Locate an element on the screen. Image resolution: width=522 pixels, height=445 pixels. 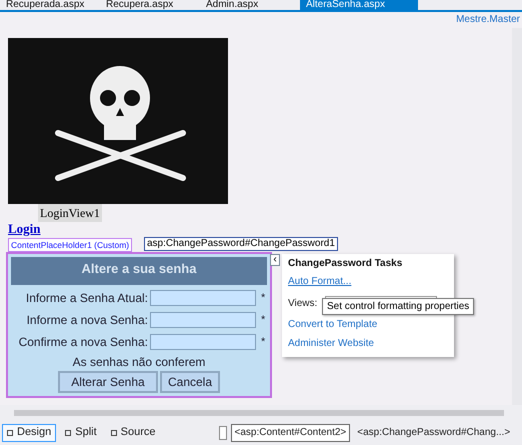
placeholder-tag: ContentPlaceHolder1 (Custom) is located at coordinates (70, 245).